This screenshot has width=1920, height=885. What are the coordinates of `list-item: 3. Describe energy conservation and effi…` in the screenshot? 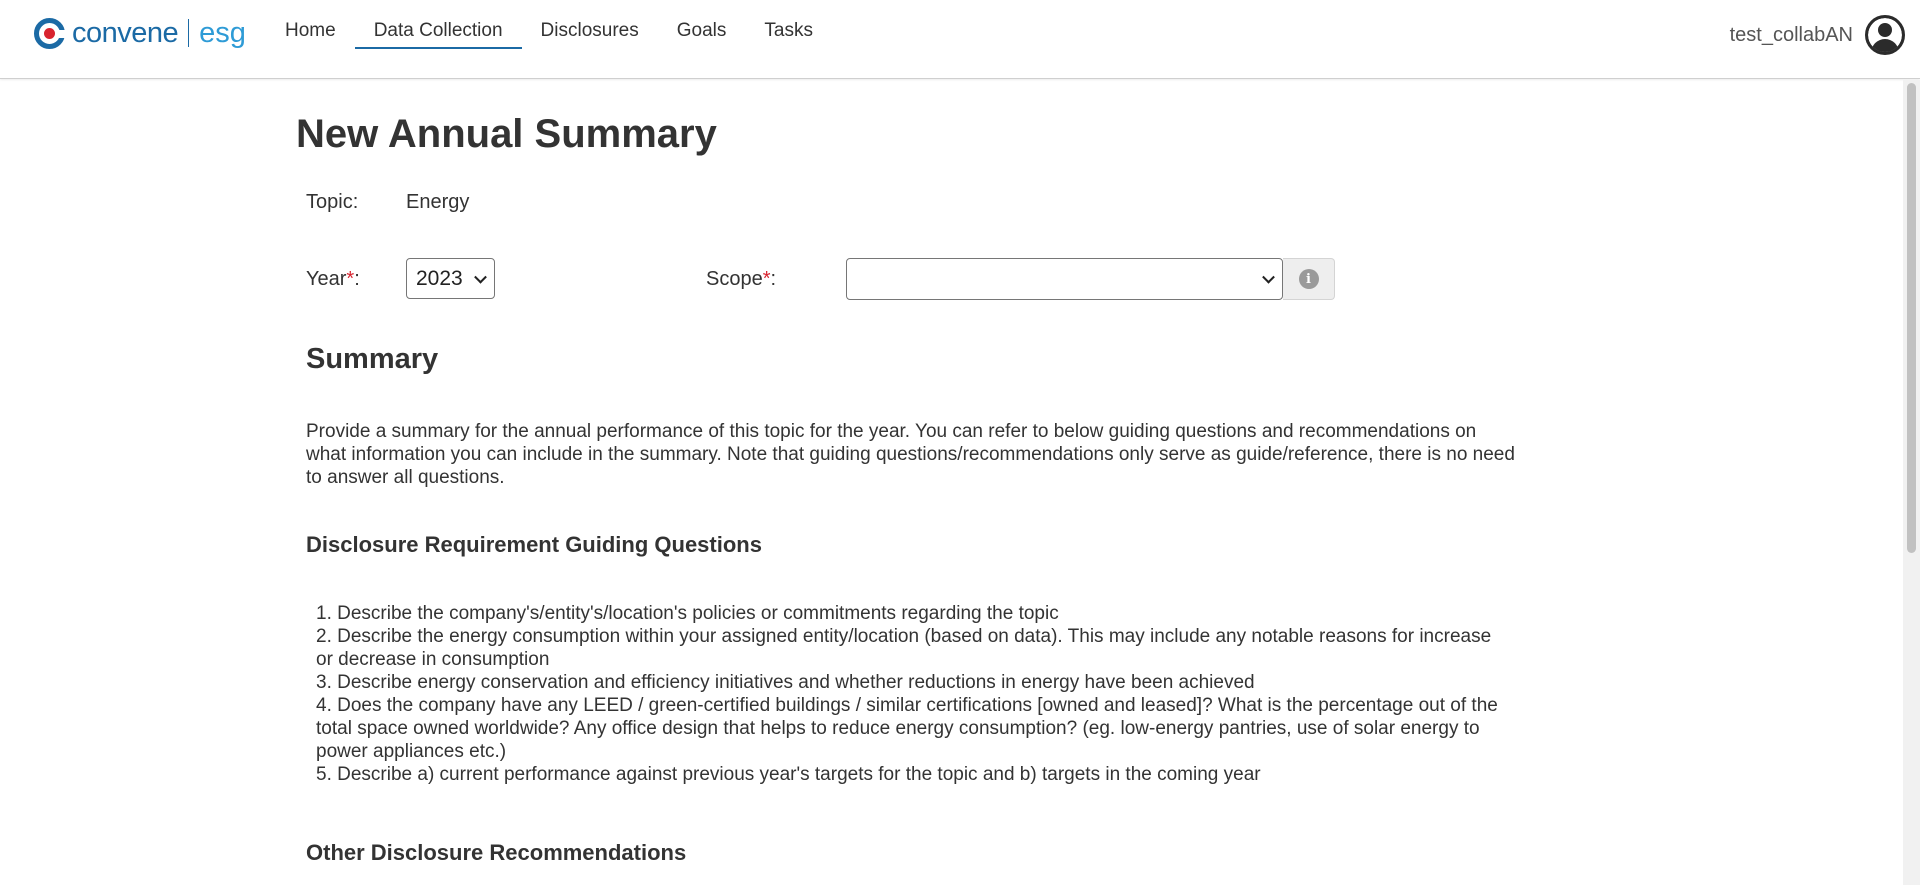 It's located at (785, 682).